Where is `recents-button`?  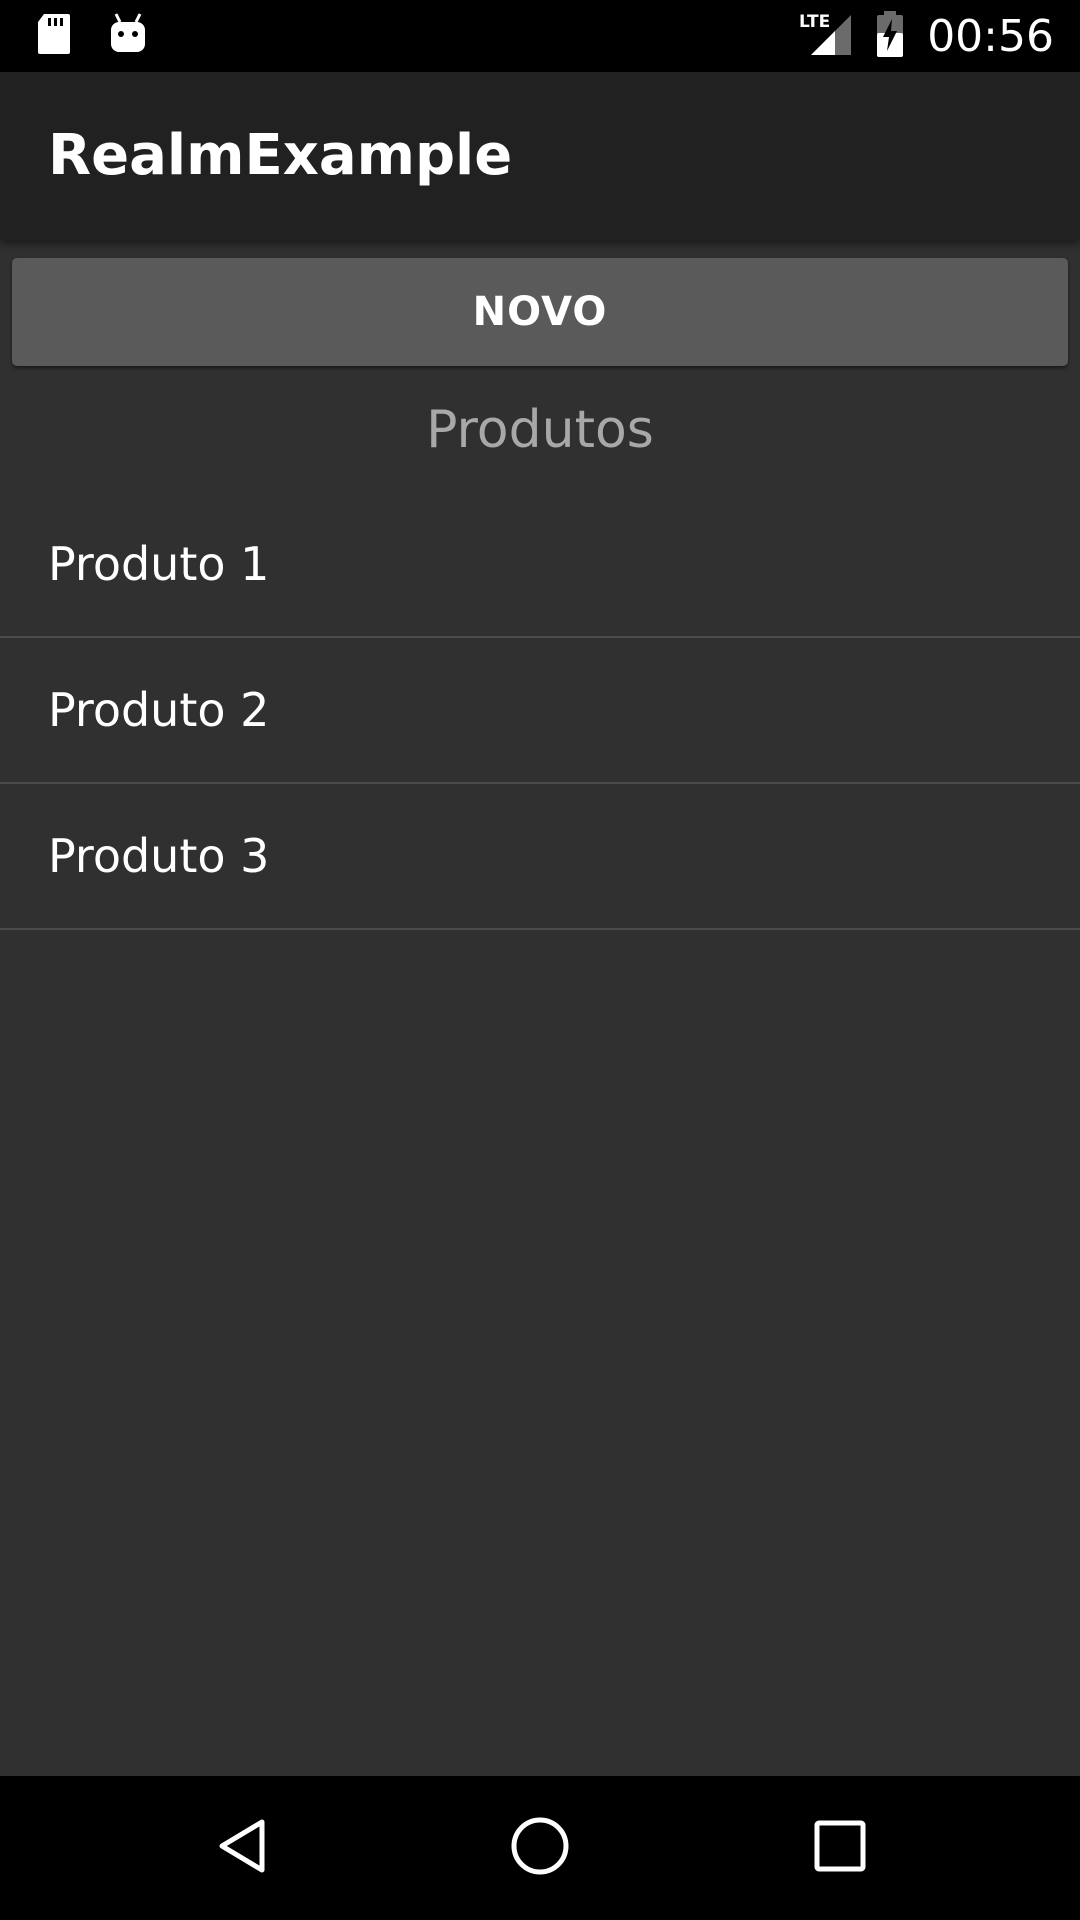
recents-button is located at coordinates (840, 1848).